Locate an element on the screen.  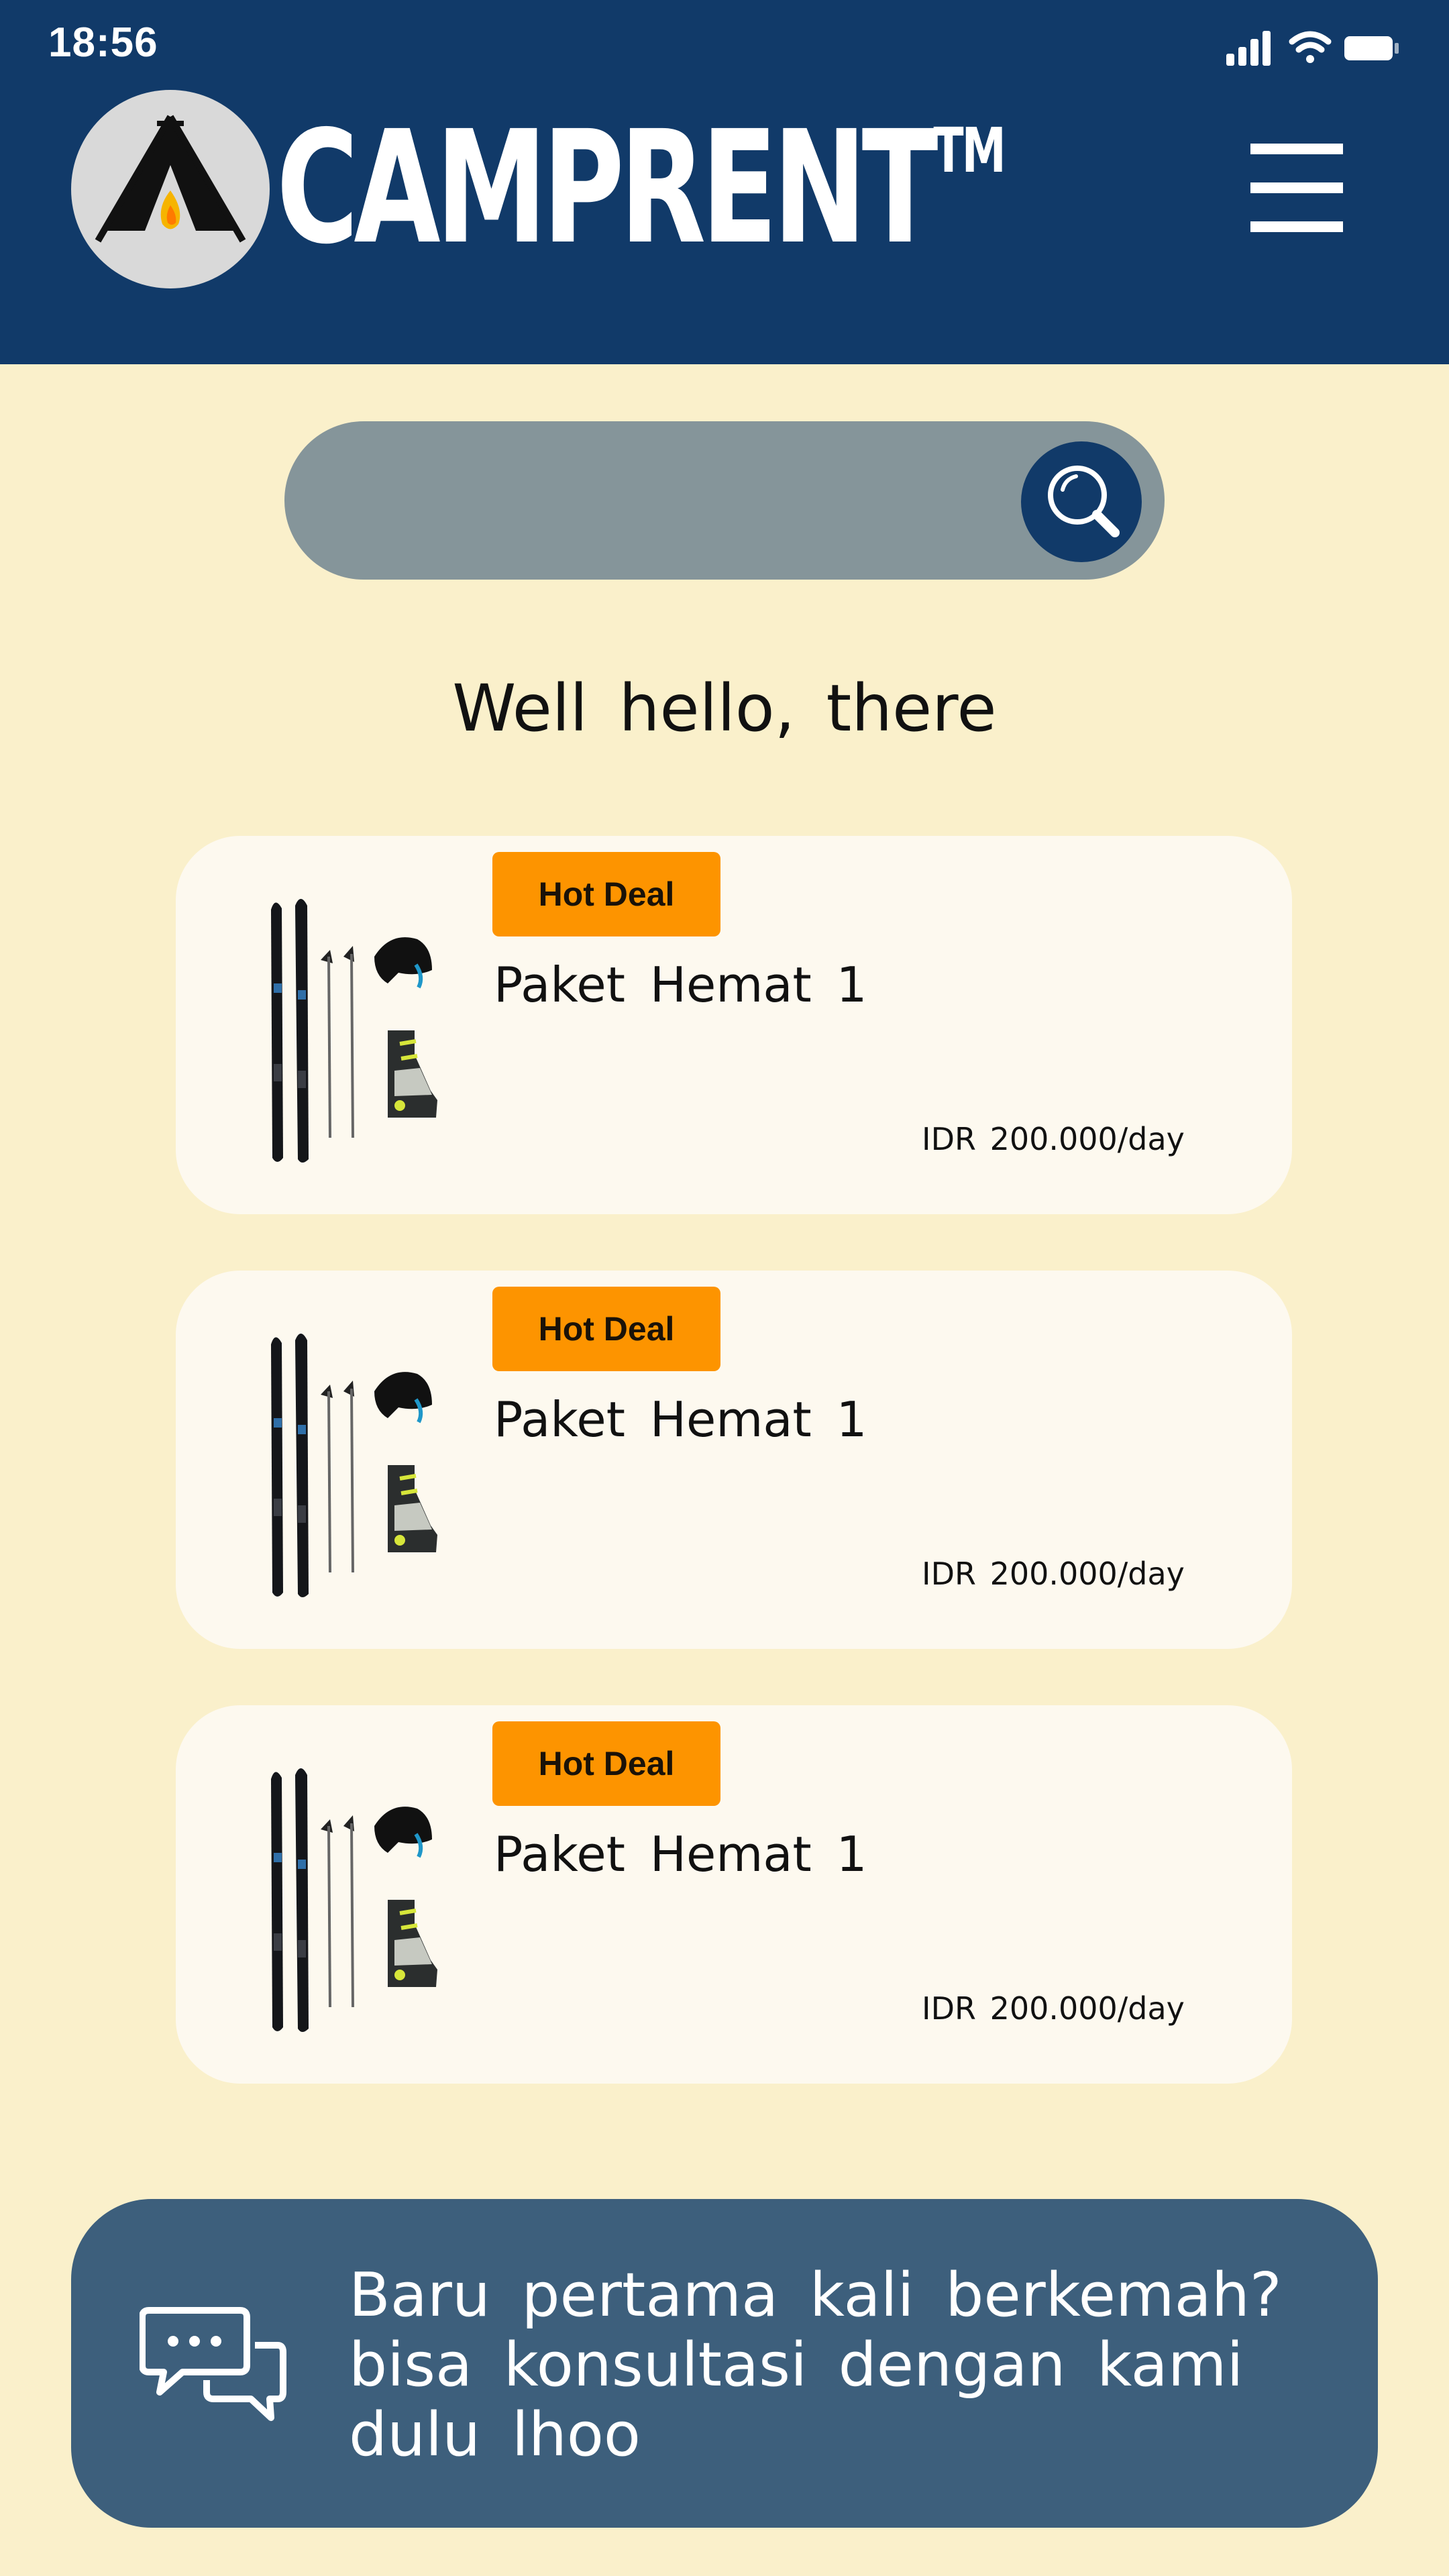
consultation-line-1: Baru pertama kali berkemah? is located at coordinates (815, 2295).